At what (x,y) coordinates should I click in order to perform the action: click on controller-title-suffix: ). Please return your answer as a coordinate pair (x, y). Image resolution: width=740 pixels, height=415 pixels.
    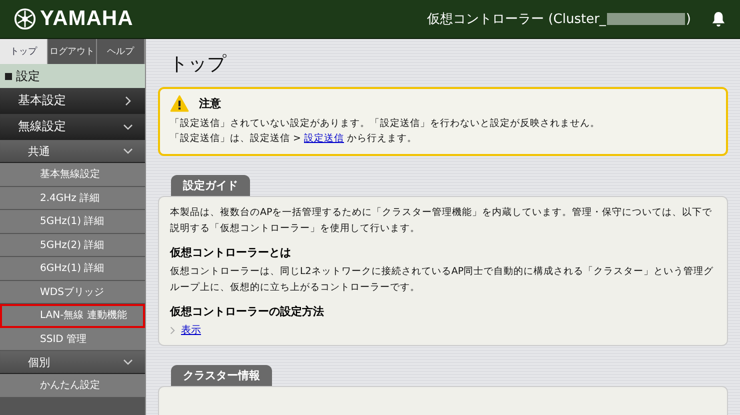
    Looking at the image, I should click on (688, 19).